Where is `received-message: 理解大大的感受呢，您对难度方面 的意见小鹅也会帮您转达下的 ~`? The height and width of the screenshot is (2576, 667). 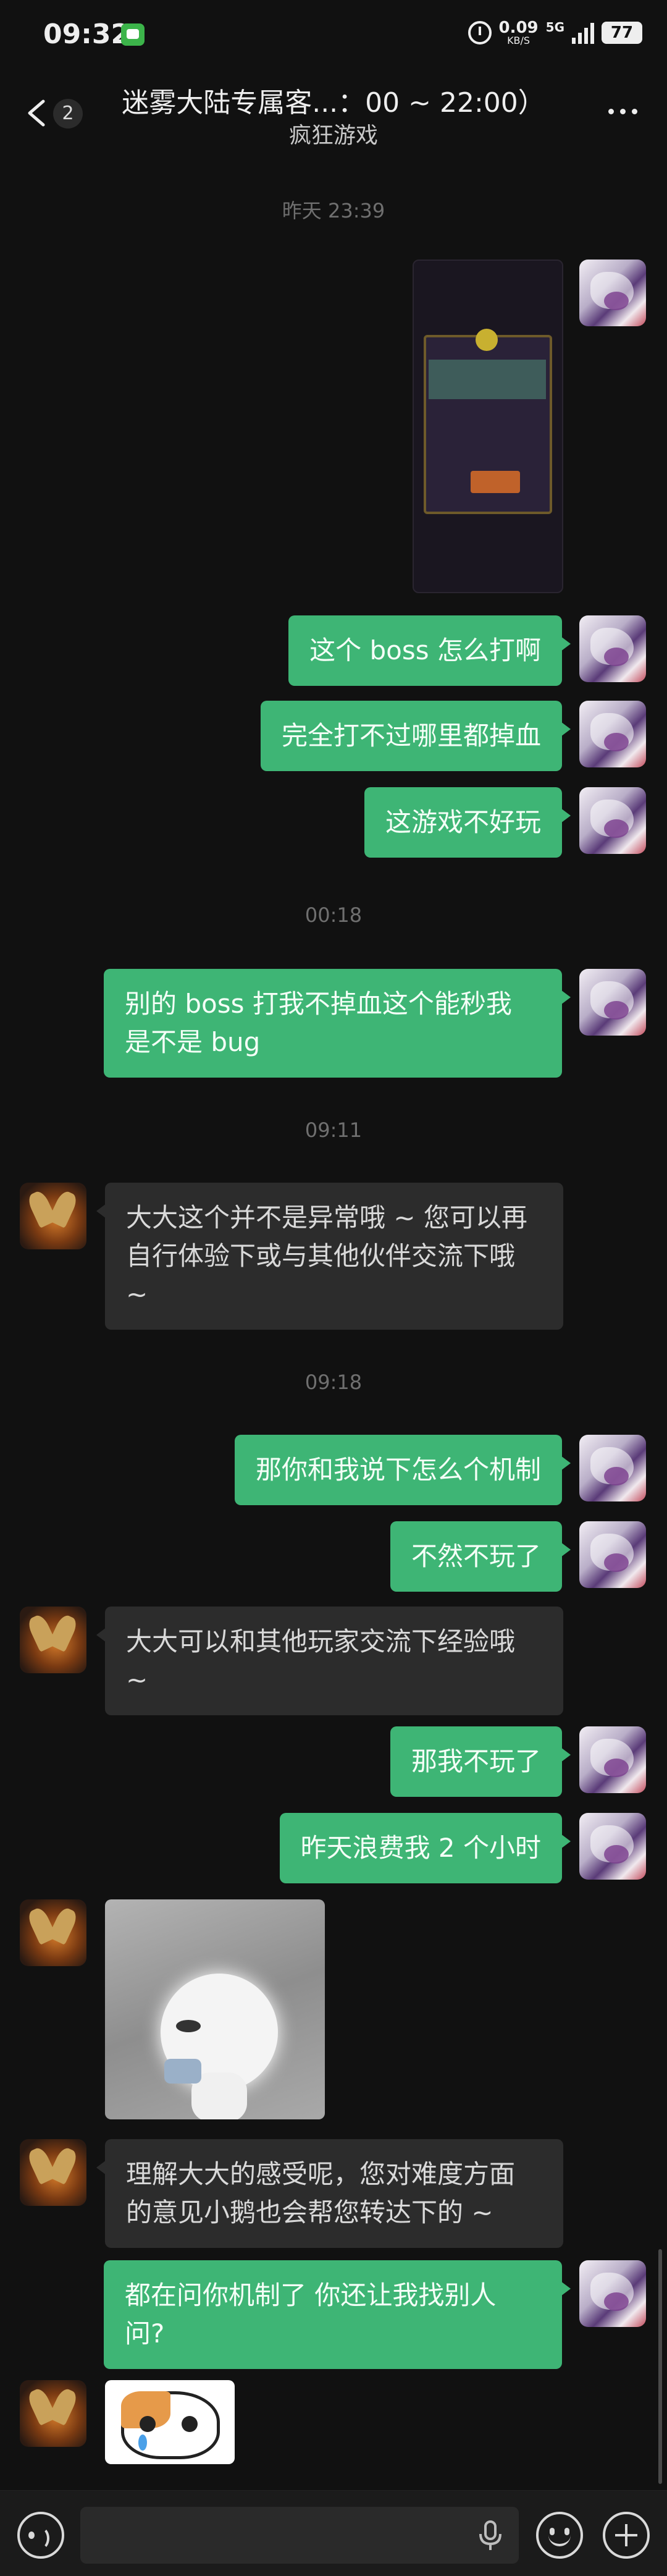
received-message: 理解大大的感受呢，您对难度方面 的意见小鹅也会帮您转达下的 ~ is located at coordinates (329, 2193).